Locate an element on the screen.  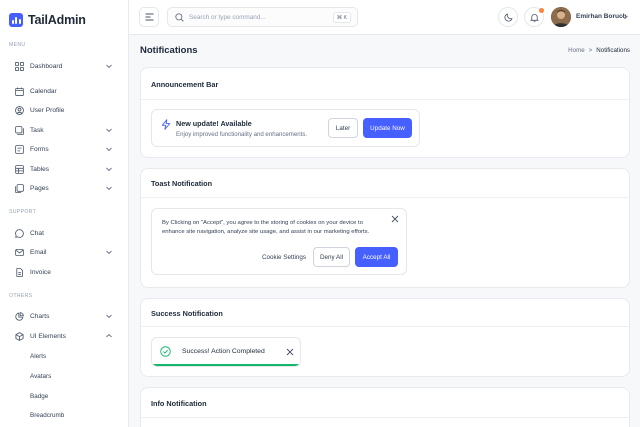
logo-icon is located at coordinates (16, 20).